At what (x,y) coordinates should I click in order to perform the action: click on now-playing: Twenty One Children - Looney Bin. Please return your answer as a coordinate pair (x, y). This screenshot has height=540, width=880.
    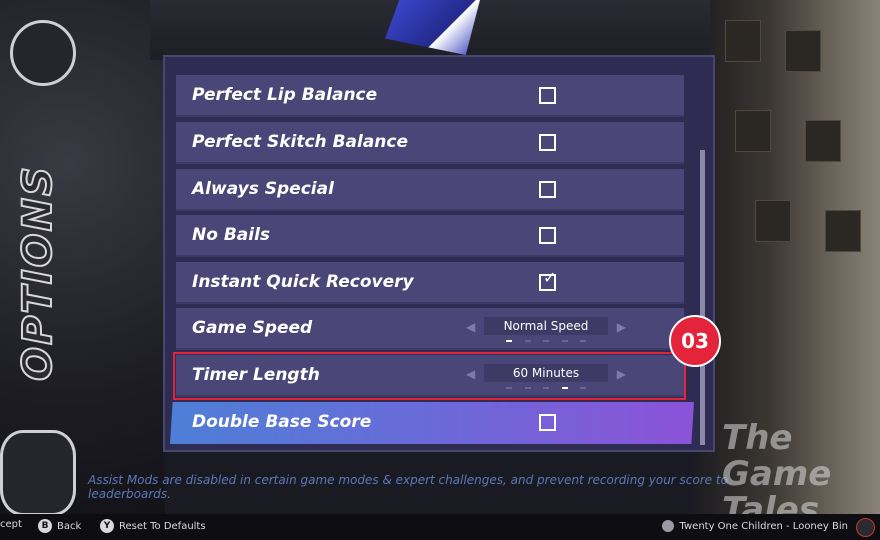
    Looking at the image, I should click on (754, 526).